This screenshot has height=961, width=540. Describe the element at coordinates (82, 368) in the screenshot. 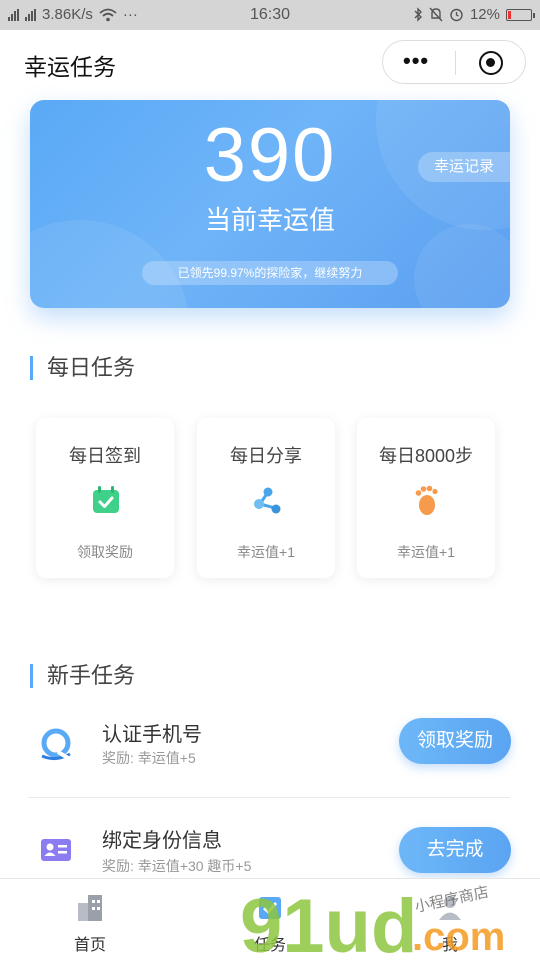

I see `daily-tasks-title: 每日任务` at that location.